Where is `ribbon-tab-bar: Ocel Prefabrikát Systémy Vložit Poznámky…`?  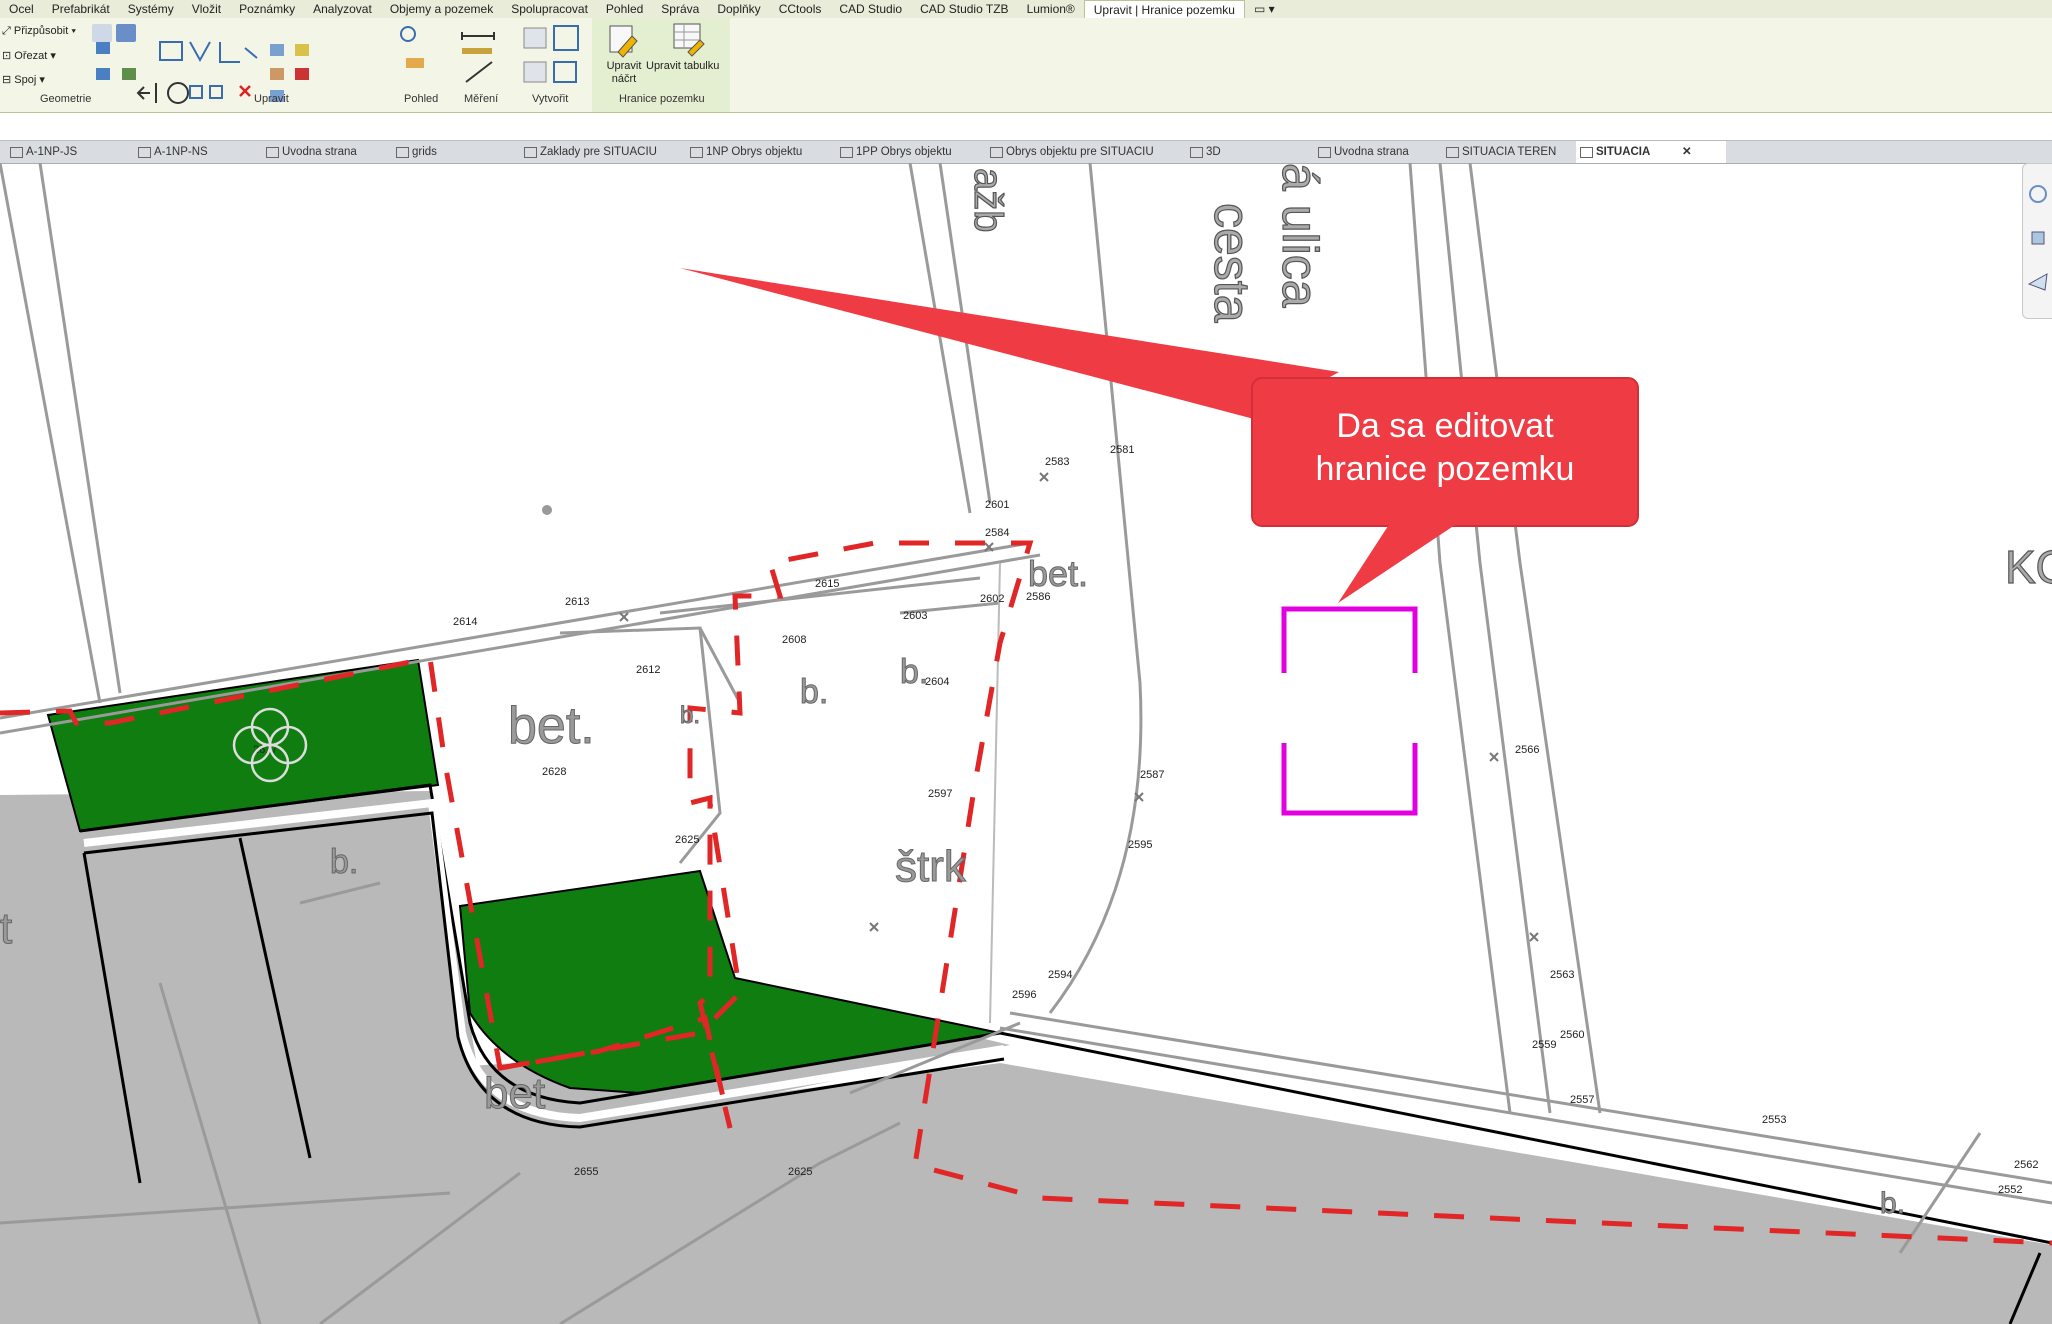 ribbon-tab-bar: Ocel Prefabrikát Systémy Vložit Poznámky… is located at coordinates (1026, 9).